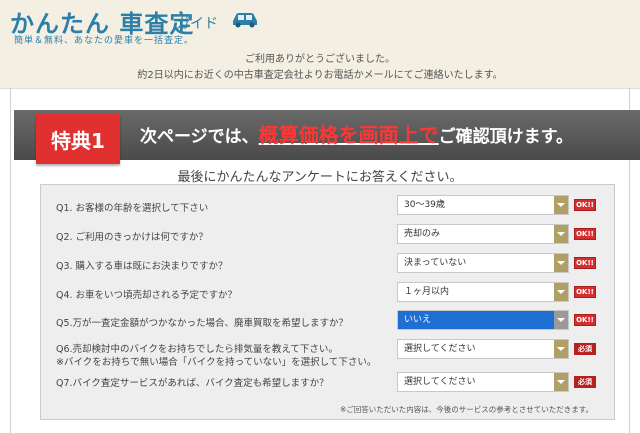 The width and height of the screenshot is (640, 433). I want to click on car-icon, so click(245, 20).